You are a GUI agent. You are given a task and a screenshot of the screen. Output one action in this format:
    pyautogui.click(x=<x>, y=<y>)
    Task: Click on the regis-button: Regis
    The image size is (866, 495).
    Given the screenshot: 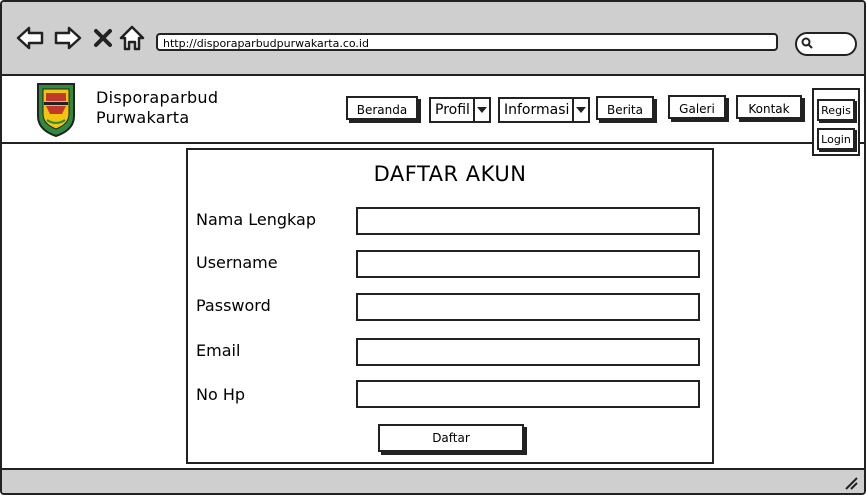 What is the action you would take?
    pyautogui.click(x=836, y=110)
    